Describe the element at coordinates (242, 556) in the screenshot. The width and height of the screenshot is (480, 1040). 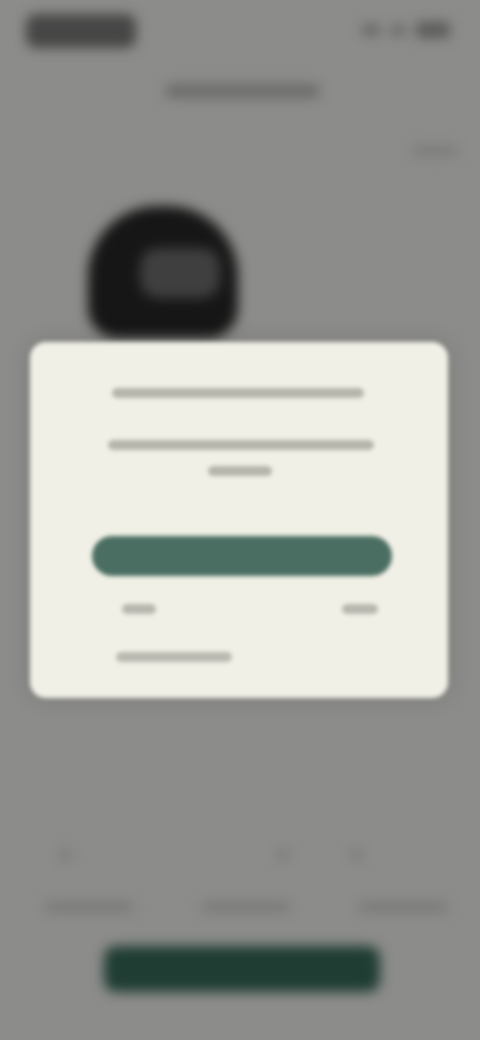
I see `modal-primary-button` at that location.